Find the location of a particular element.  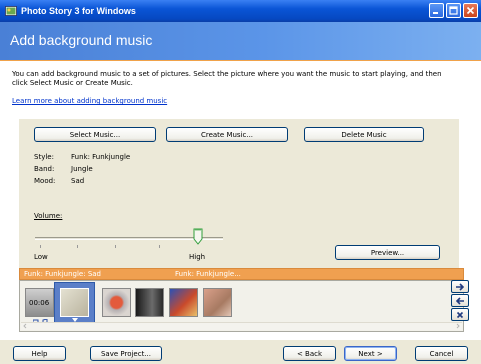

next-button: Next > is located at coordinates (370, 353).